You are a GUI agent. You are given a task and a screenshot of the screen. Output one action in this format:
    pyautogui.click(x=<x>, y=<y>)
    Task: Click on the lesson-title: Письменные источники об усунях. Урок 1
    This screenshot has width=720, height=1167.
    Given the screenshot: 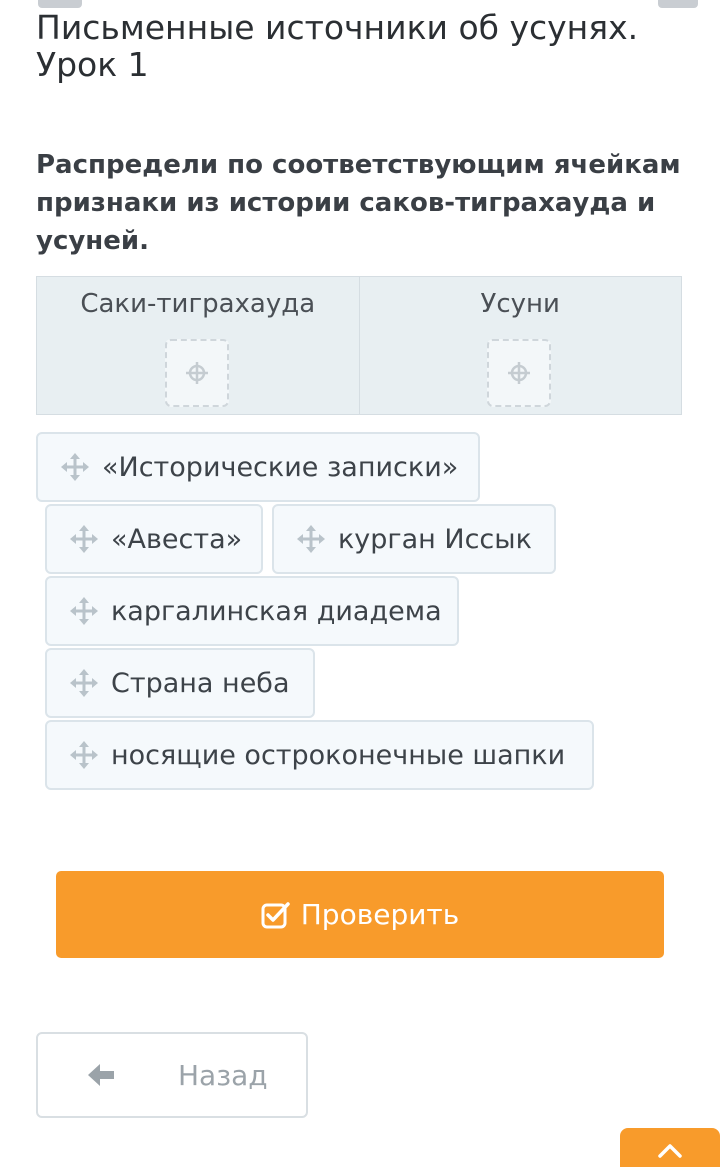 What is the action you would take?
    pyautogui.click(x=337, y=46)
    